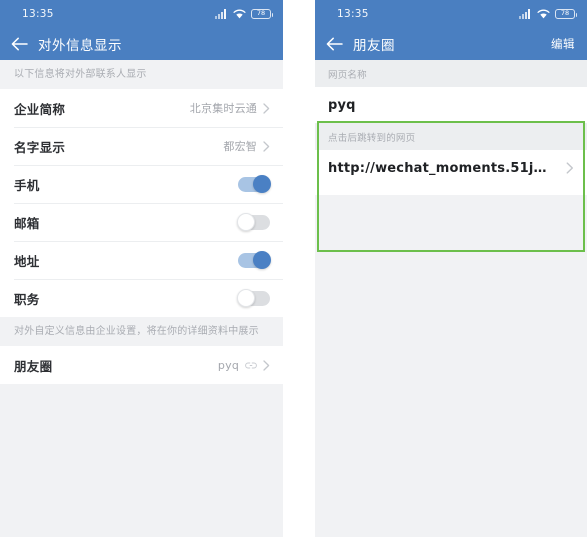 The height and width of the screenshot is (537, 587). Describe the element at coordinates (40, 147) in the screenshot. I see `row-label: 名字显示` at that location.